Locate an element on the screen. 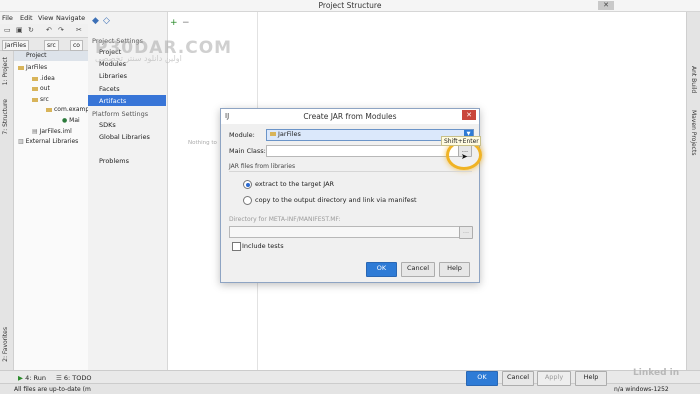 This screenshot has width=700, height=394. tab-run: ▶ 4: Run is located at coordinates (32, 378).